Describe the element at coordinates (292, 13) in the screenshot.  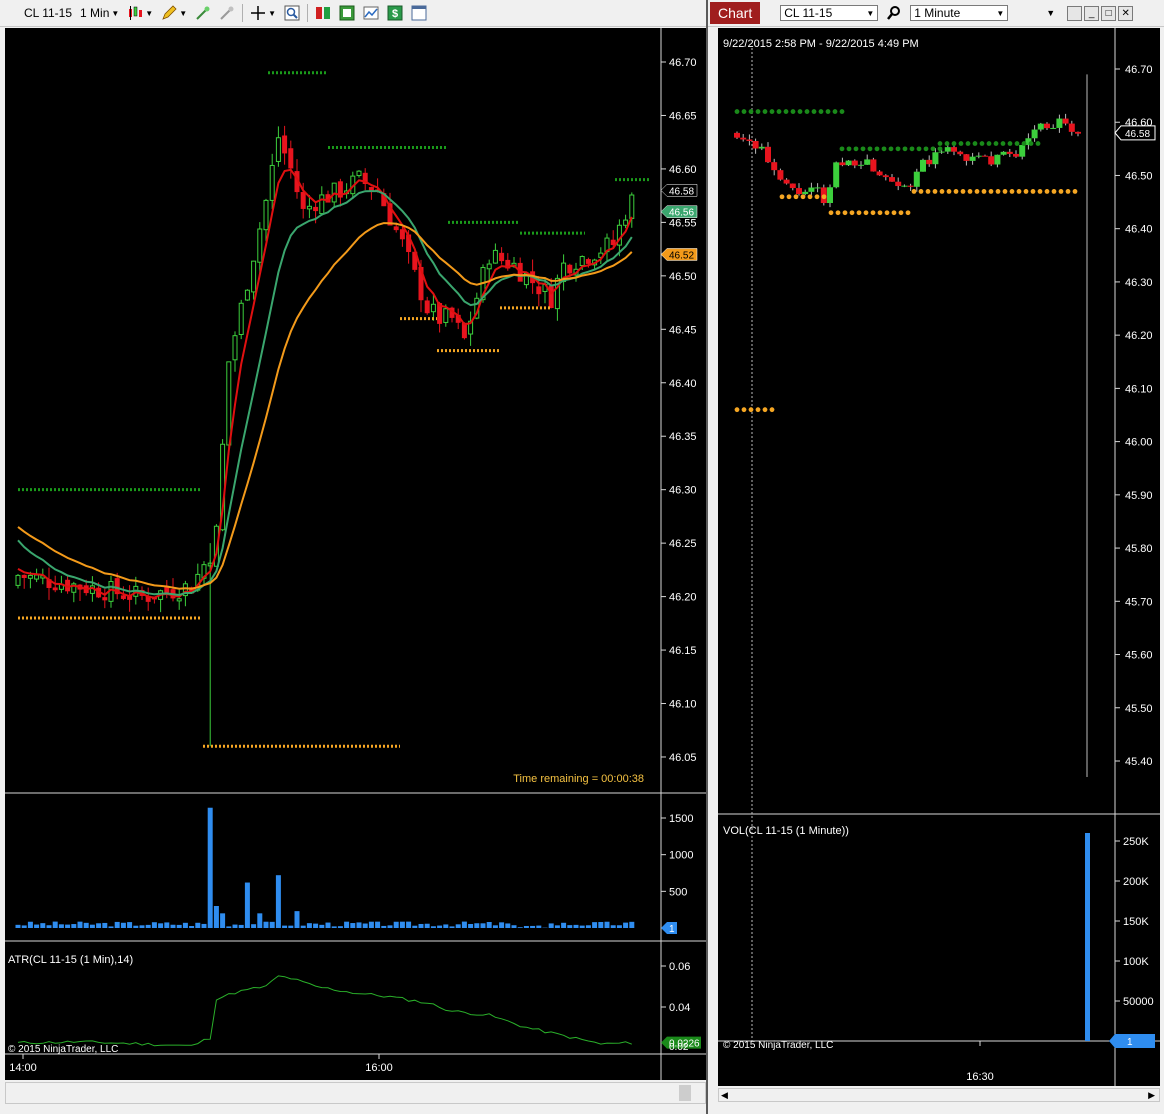
I see `zoom-button` at that location.